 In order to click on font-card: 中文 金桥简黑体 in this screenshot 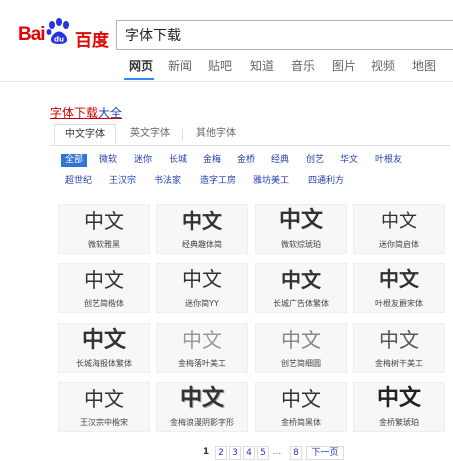, I will do `click(301, 407)`.